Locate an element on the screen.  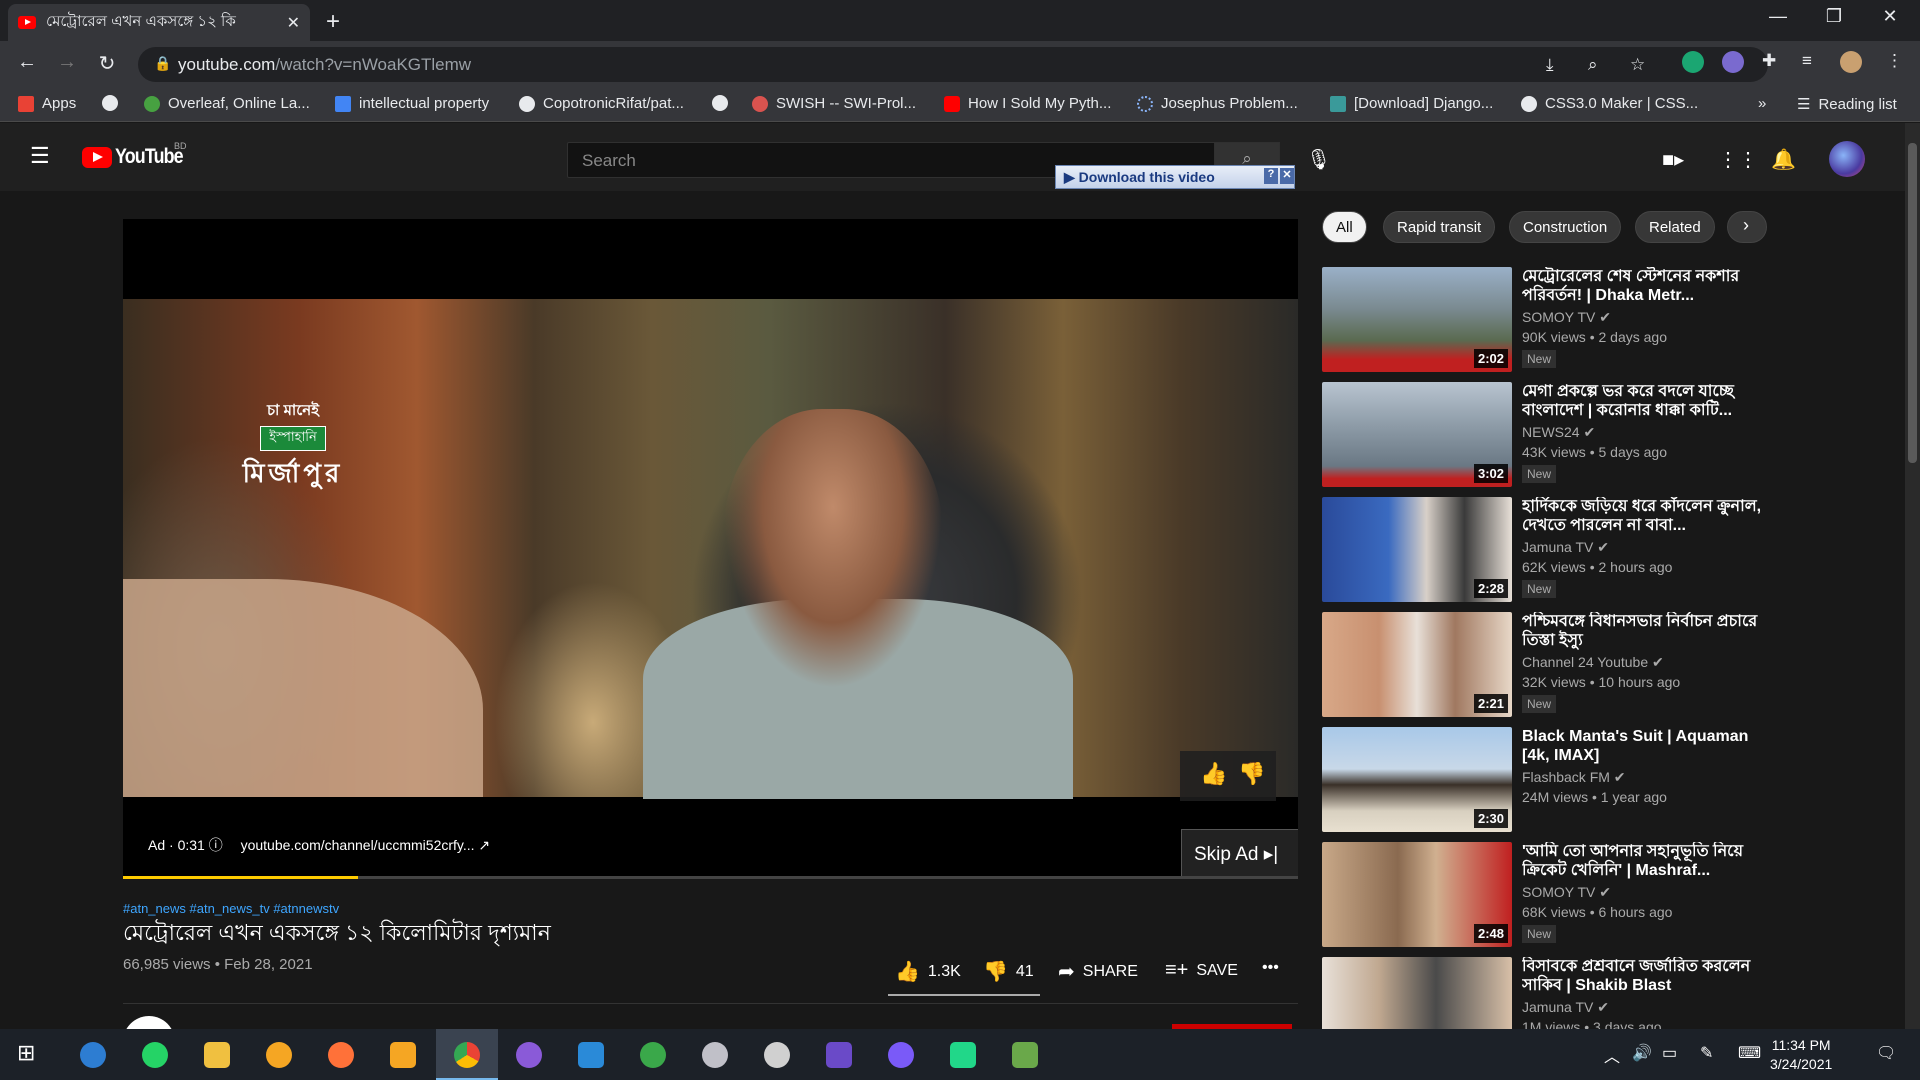
bookmarks-overflow-button: » is located at coordinates (1762, 103).